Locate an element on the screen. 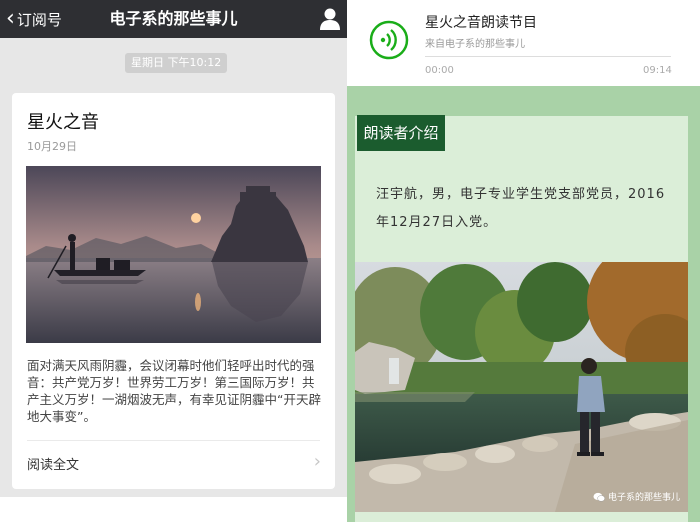  audio-source: 来自电子系的那些事儿 is located at coordinates (475, 44).